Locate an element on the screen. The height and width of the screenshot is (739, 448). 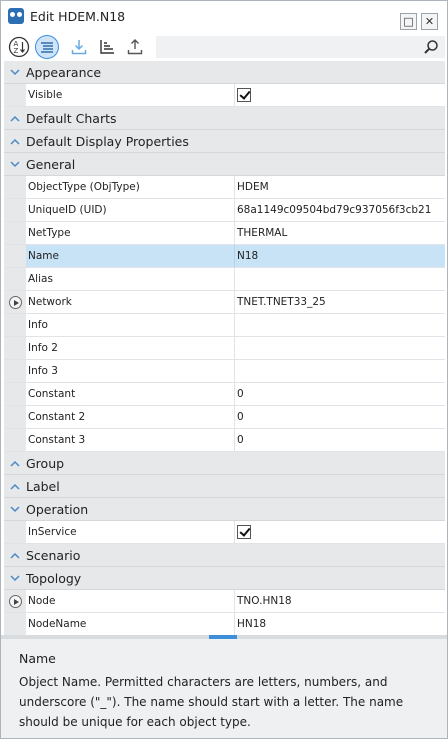
category-label-section: Label is located at coordinates (224, 486).